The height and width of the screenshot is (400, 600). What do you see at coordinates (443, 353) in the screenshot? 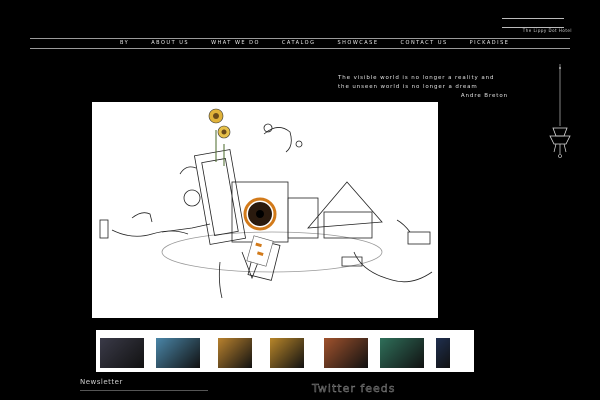
I see `thumb-partial` at bounding box center [443, 353].